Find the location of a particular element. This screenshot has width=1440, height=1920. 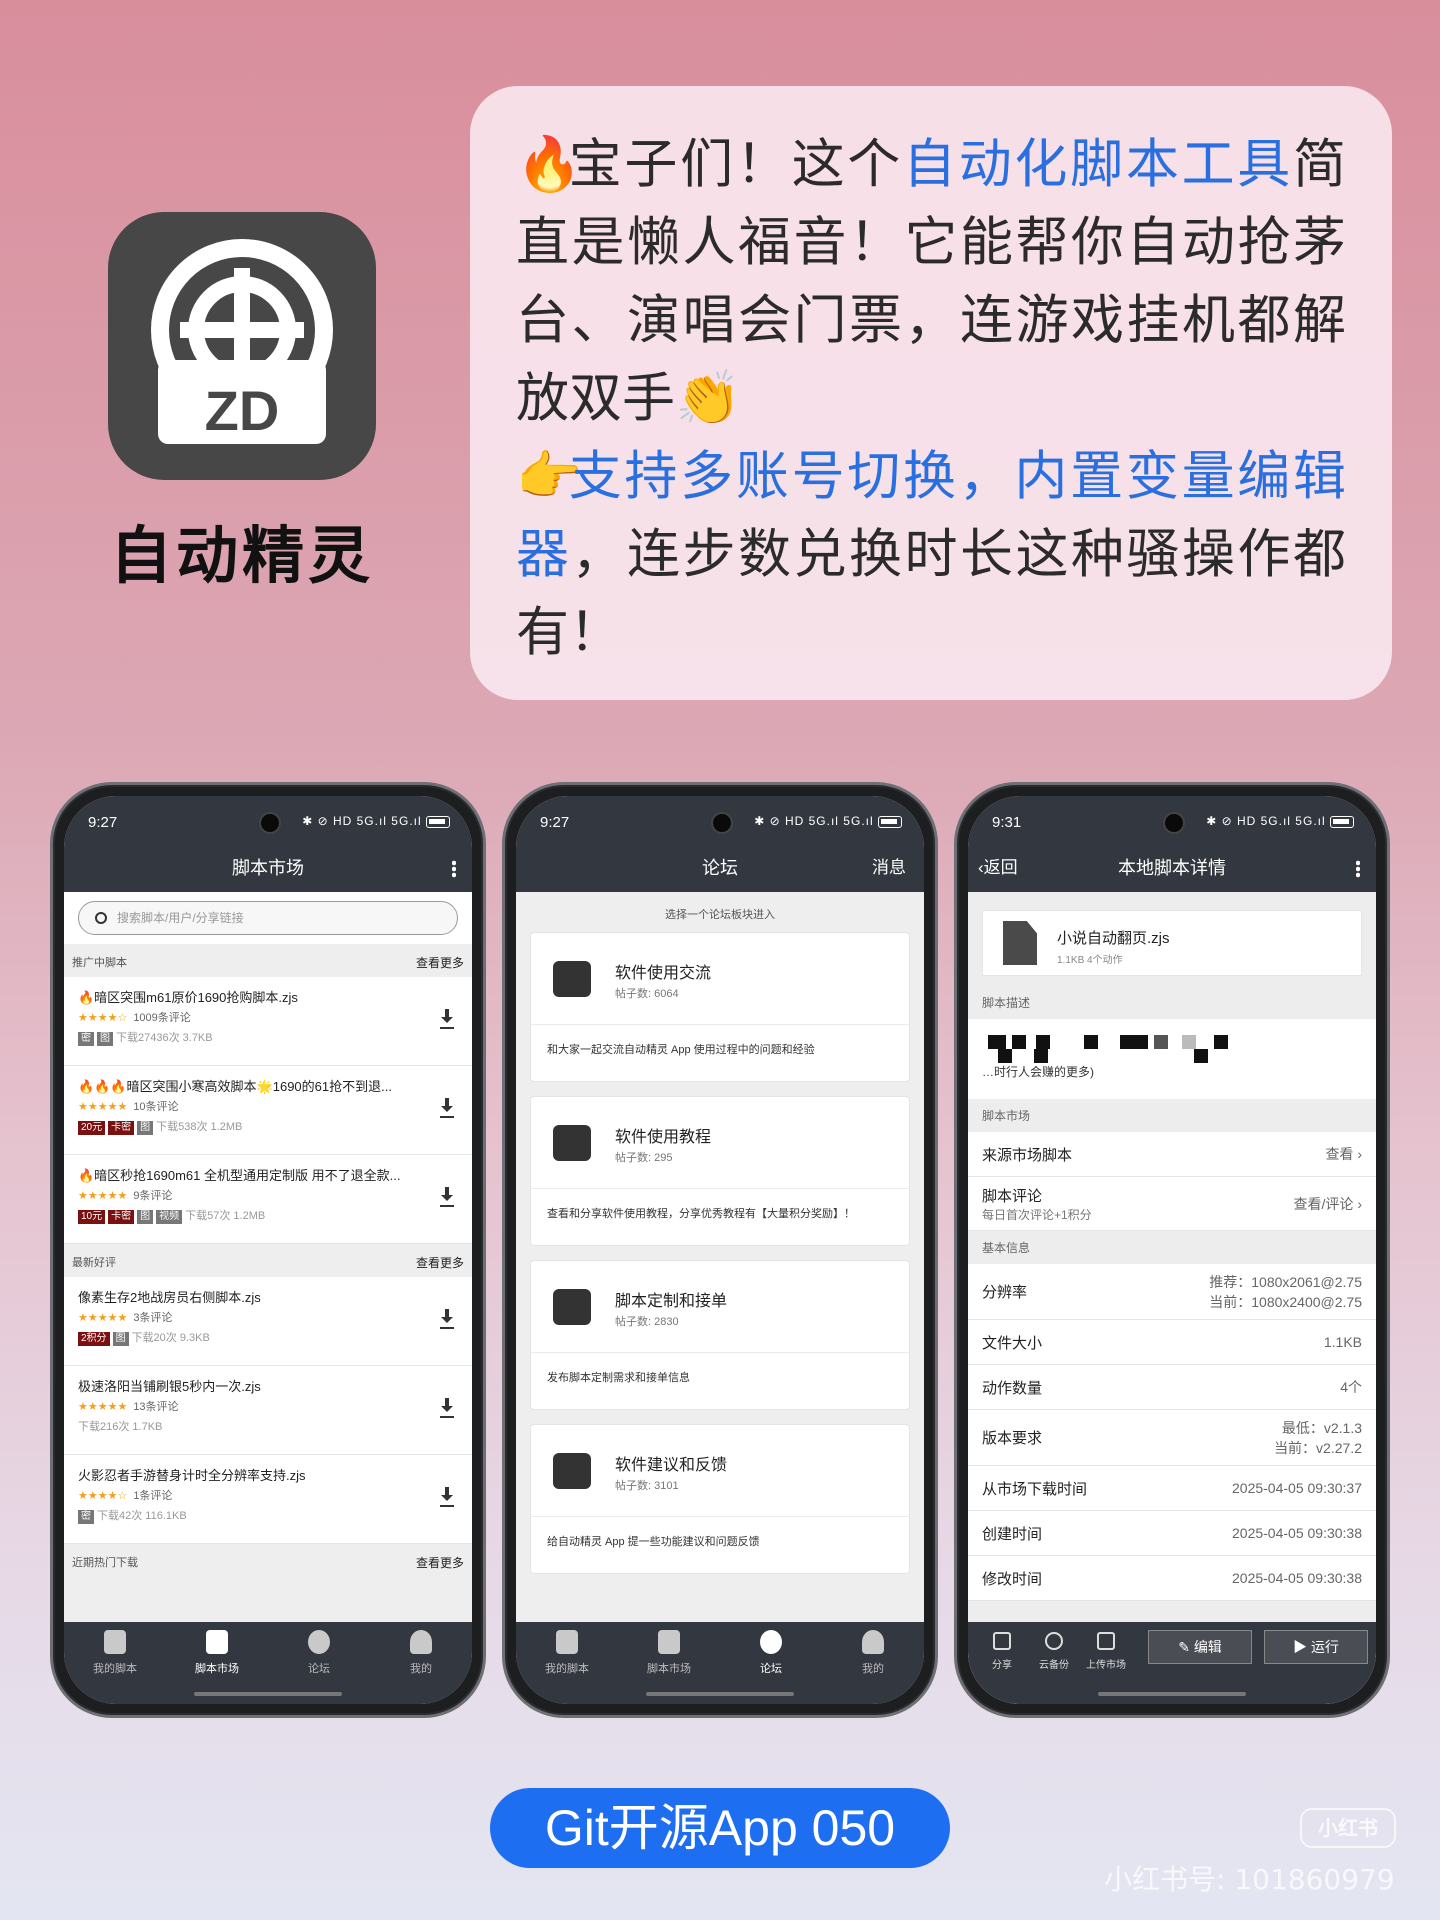

row-label: 修改时间 is located at coordinates (1012, 1579).